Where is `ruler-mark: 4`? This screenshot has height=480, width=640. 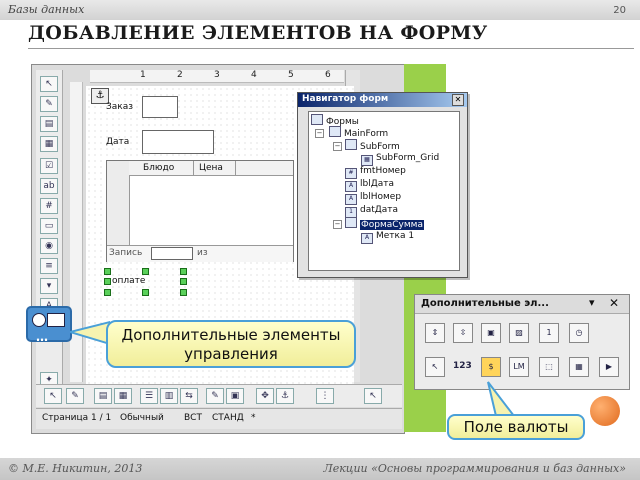 ruler-mark: 4 is located at coordinates (254, 75).